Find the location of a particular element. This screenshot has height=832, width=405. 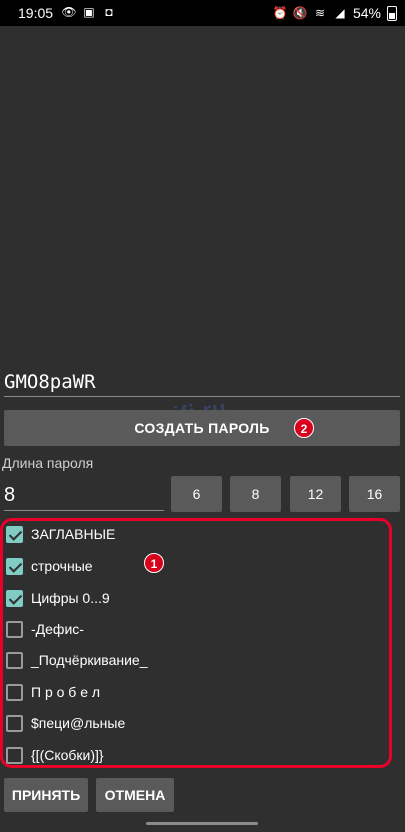

option-label: -Дефис- is located at coordinates (57, 629).